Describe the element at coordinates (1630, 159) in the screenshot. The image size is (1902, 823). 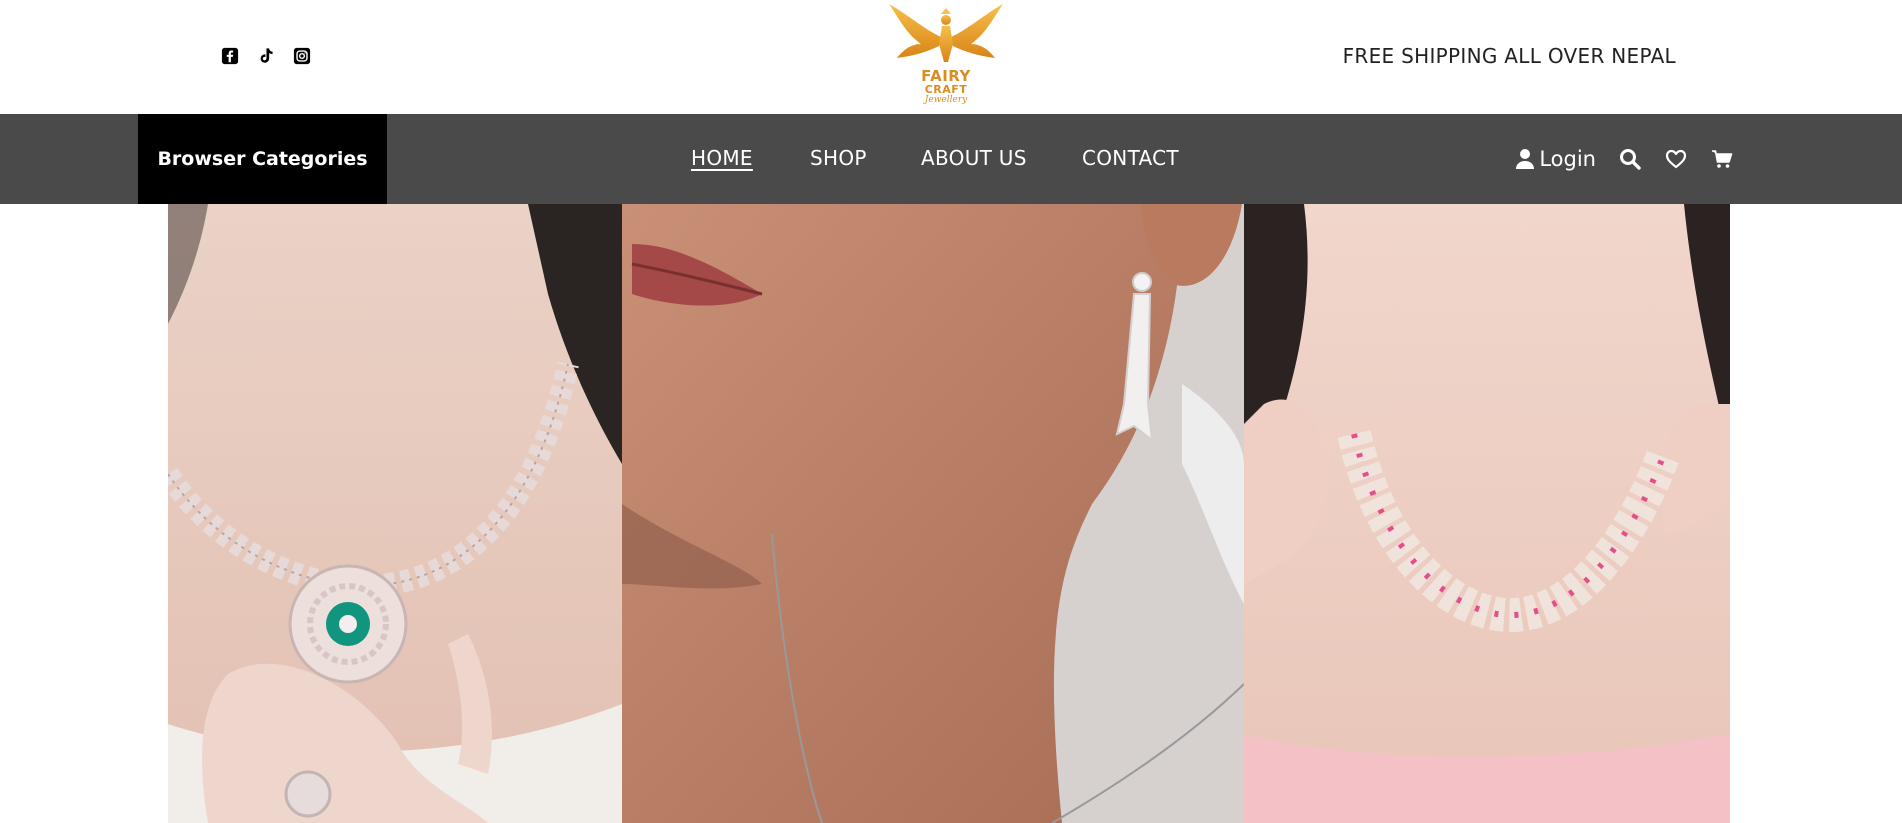
I see `search-icon` at that location.